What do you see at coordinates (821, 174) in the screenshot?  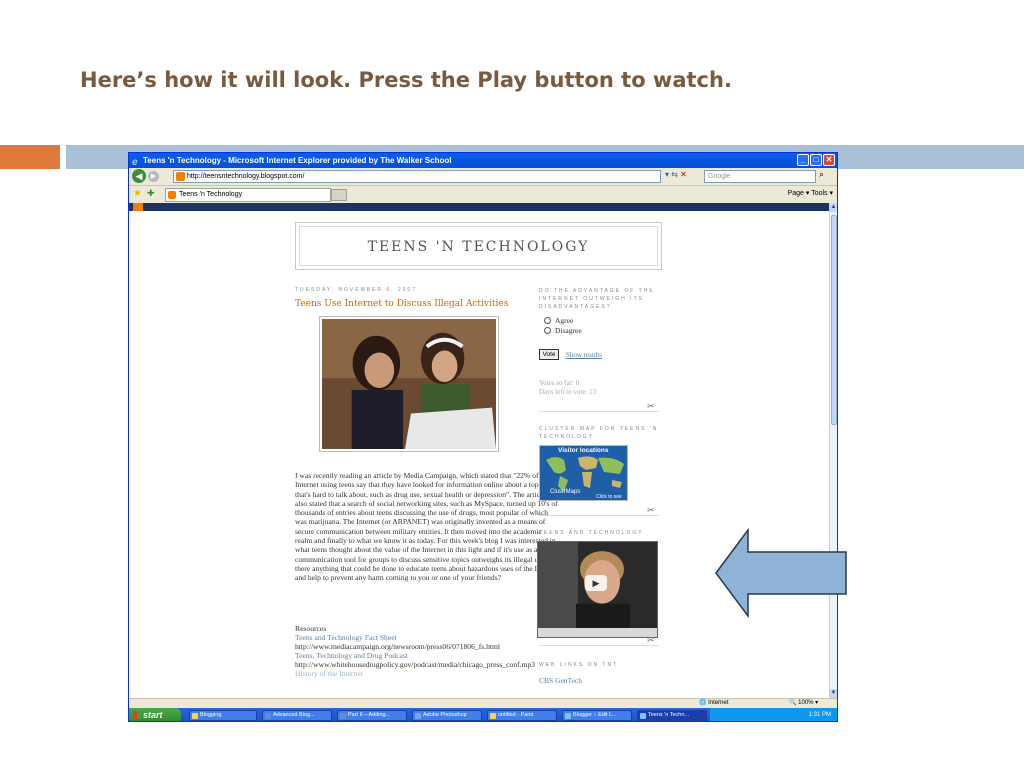 I see `search-icon: ⌕` at bounding box center [821, 174].